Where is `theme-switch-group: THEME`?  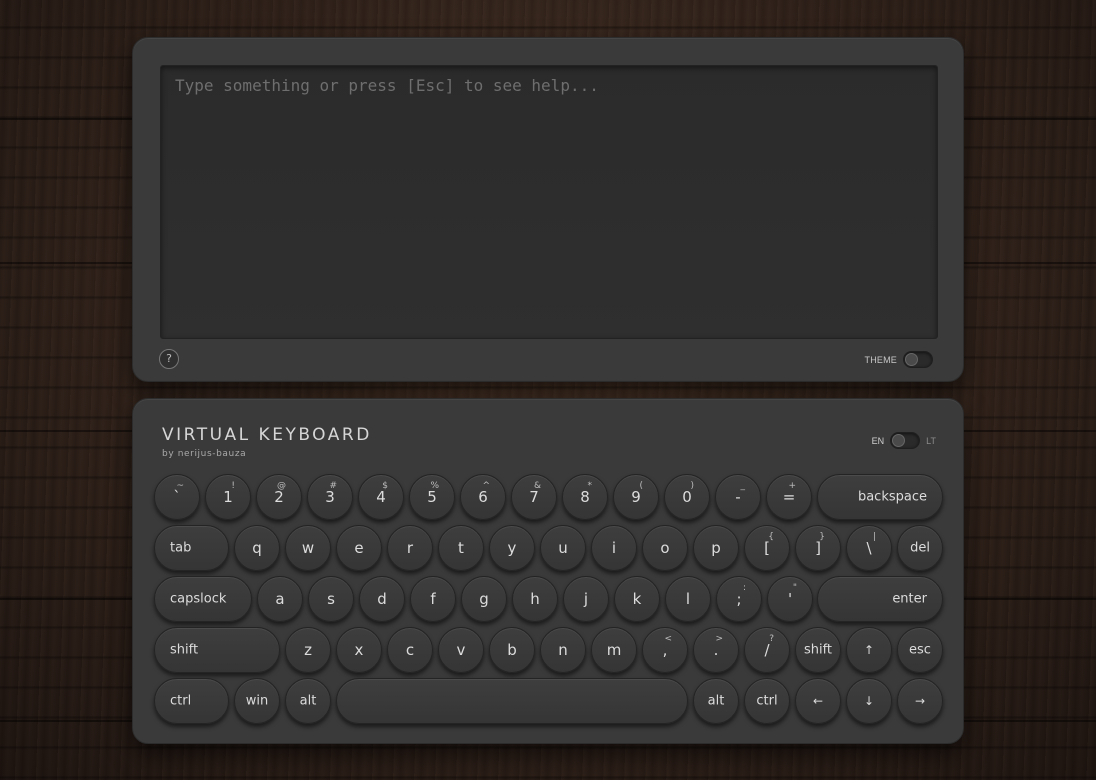
theme-switch-group: THEME is located at coordinates (898, 359).